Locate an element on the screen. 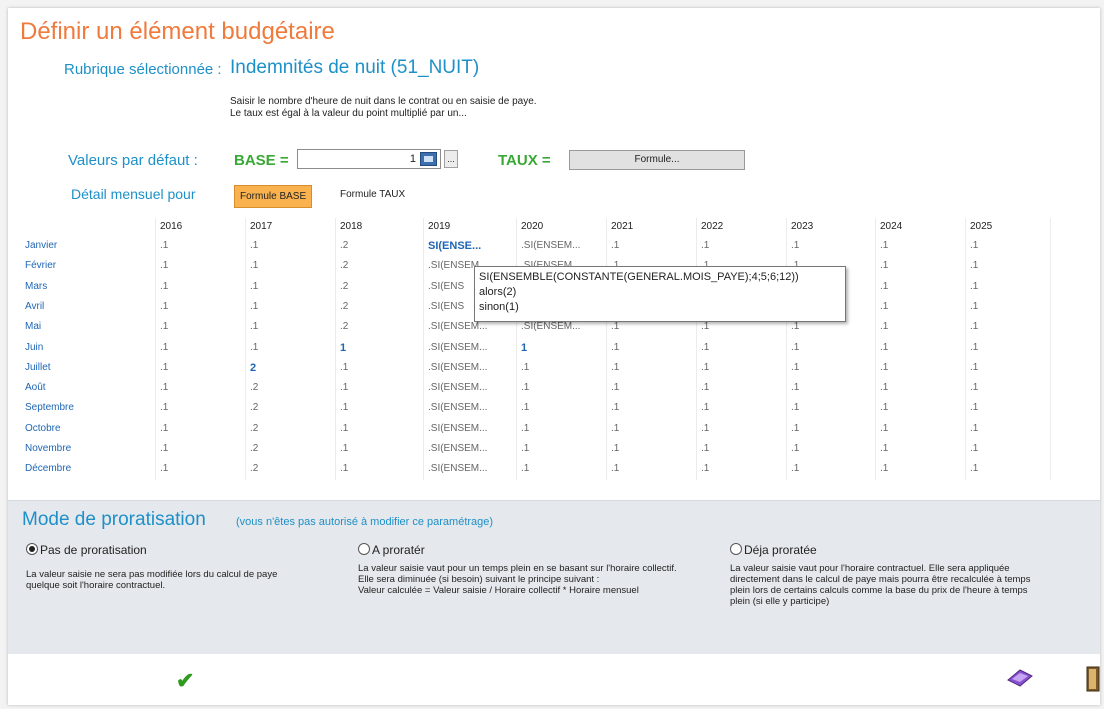 Image resolution: width=1104 pixels, height=709 pixels. radio-deja-proratee: Déja proratée is located at coordinates (773, 550).